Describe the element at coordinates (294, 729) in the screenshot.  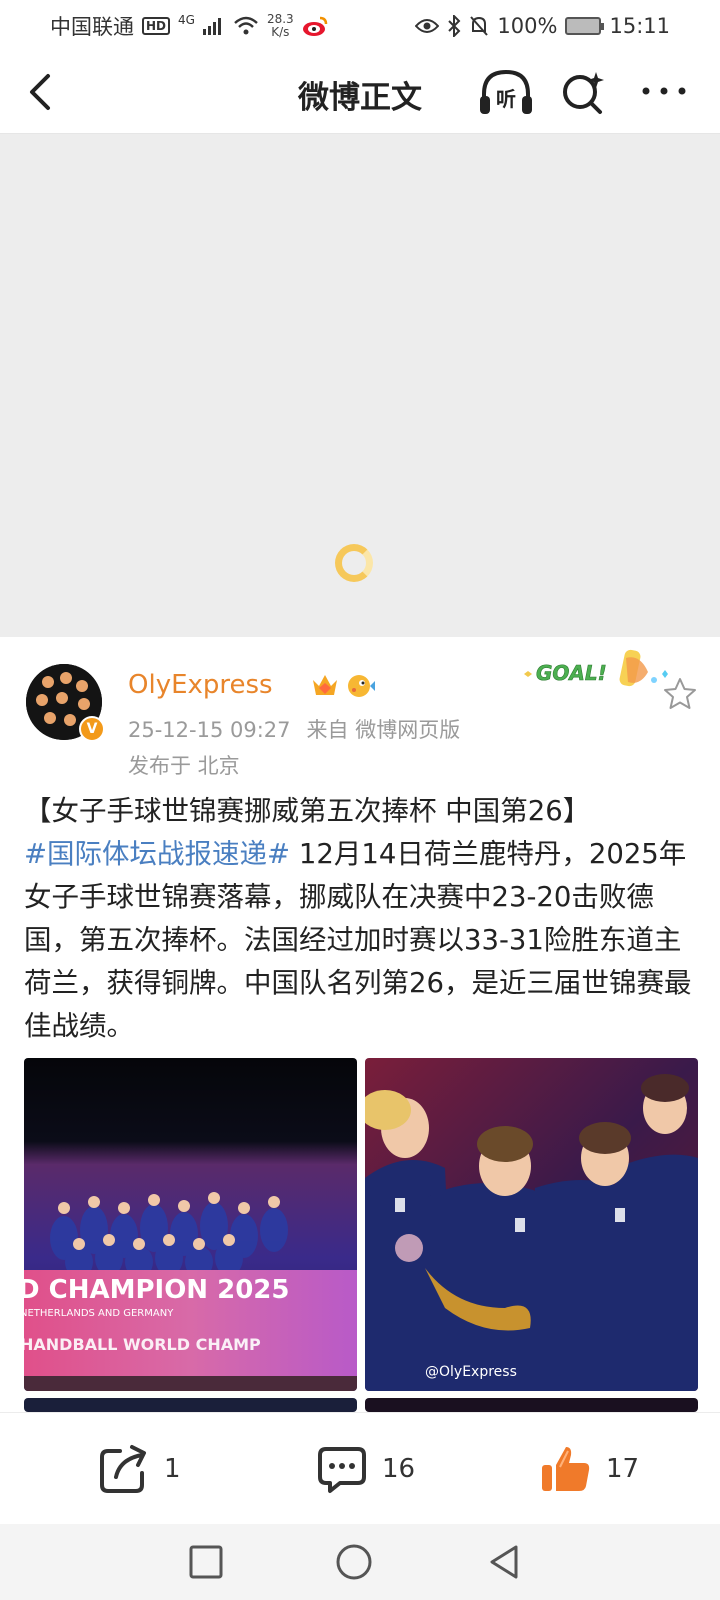
I see `post-meta: 25-12-15 09:27 来自 微博网页版` at that location.